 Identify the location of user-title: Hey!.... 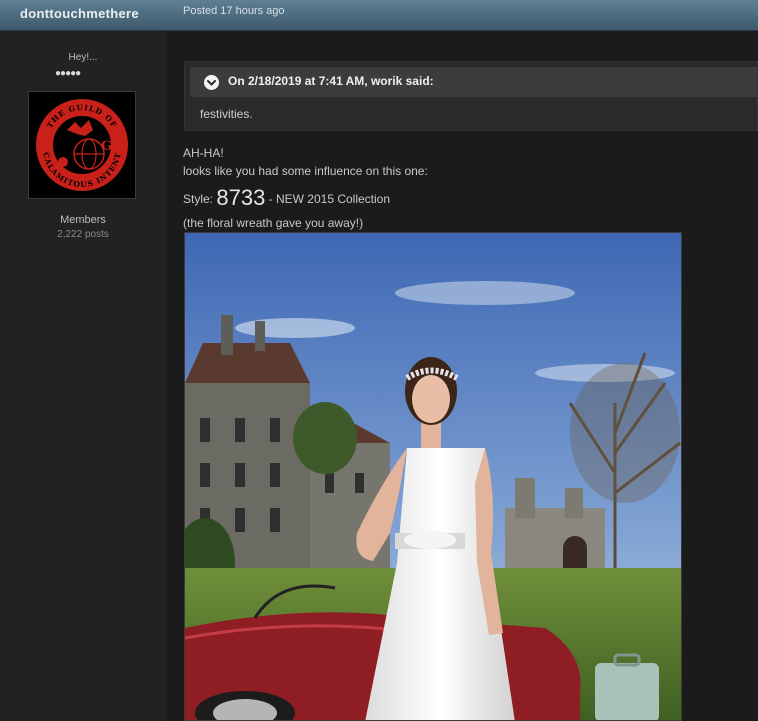
(83, 57).